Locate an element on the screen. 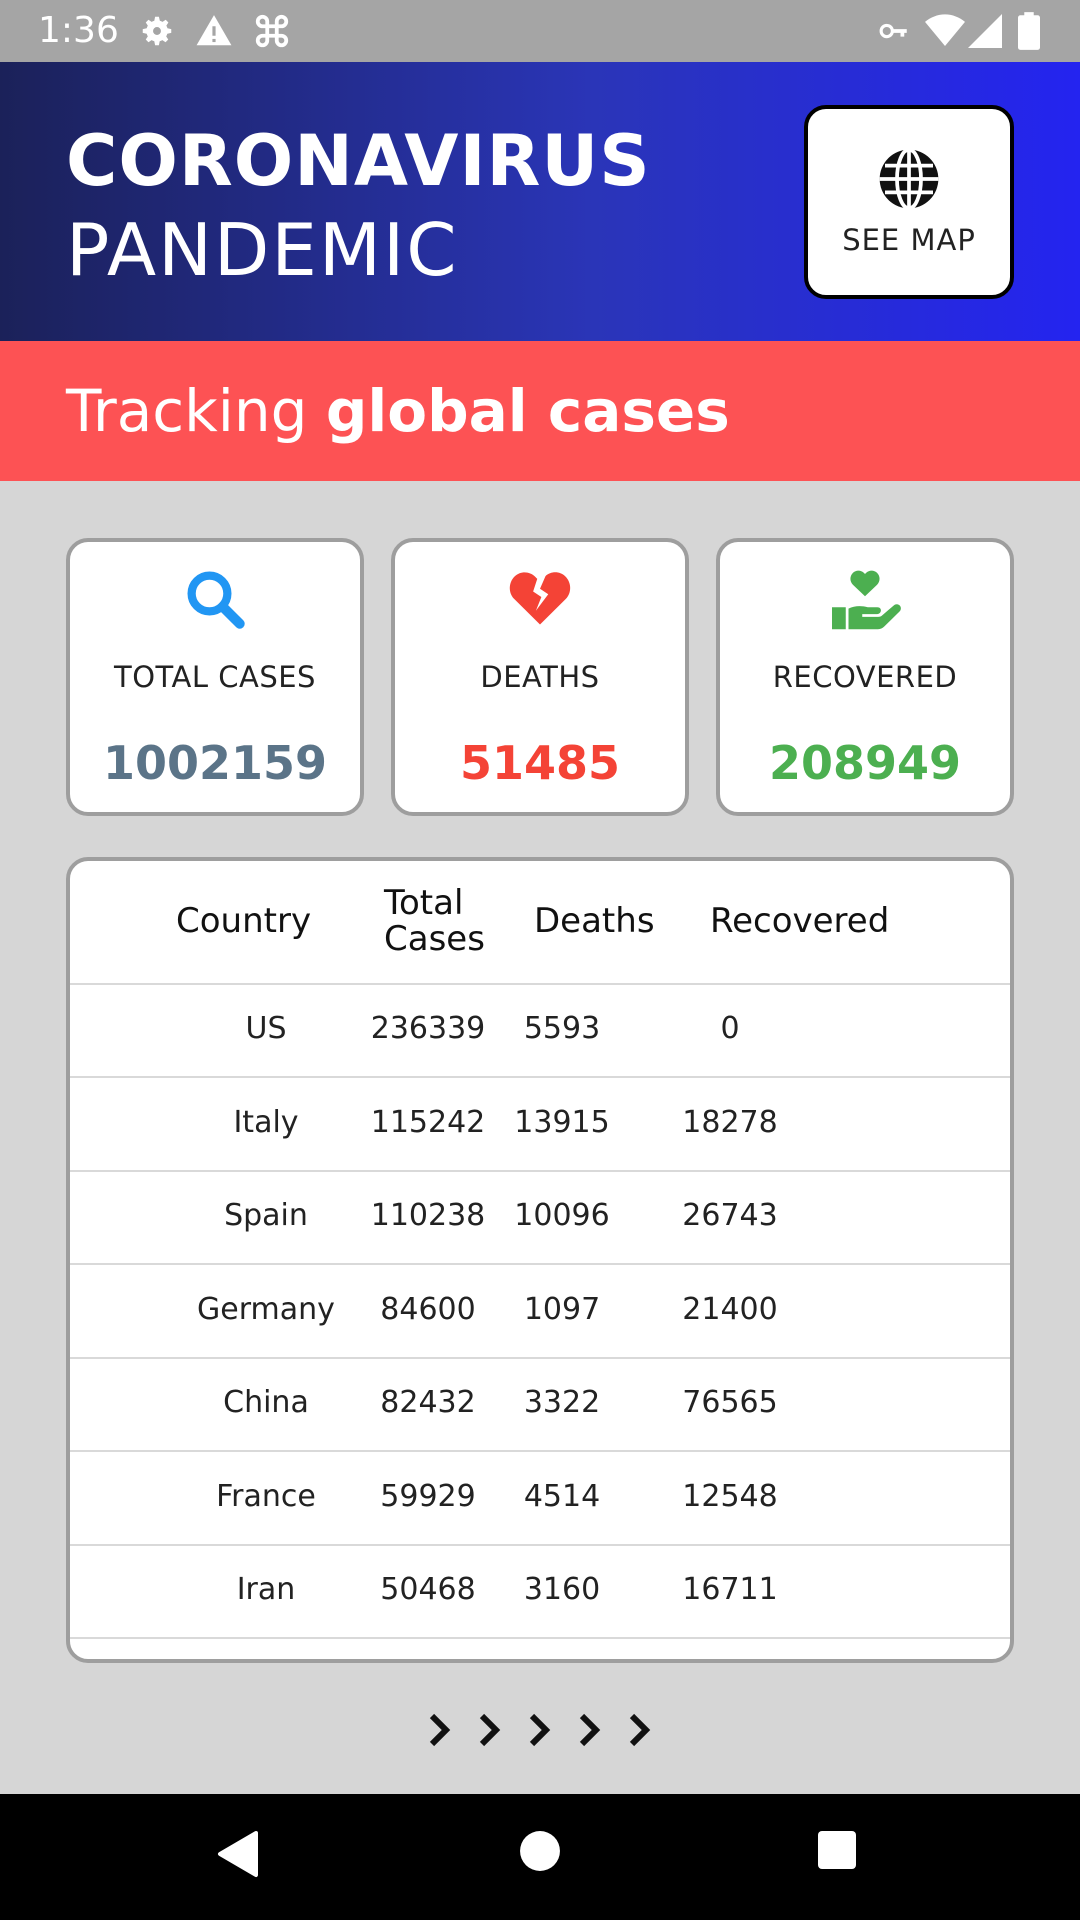  column-header-total-cases: Total Cases is located at coordinates (434, 921).